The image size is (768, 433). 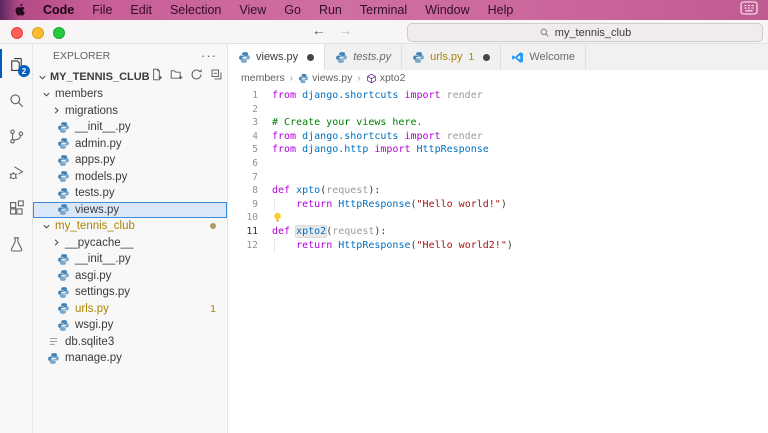 What do you see at coordinates (384, 32) in the screenshot?
I see `window-title-bar: ← → my_tennis_club` at bounding box center [384, 32].